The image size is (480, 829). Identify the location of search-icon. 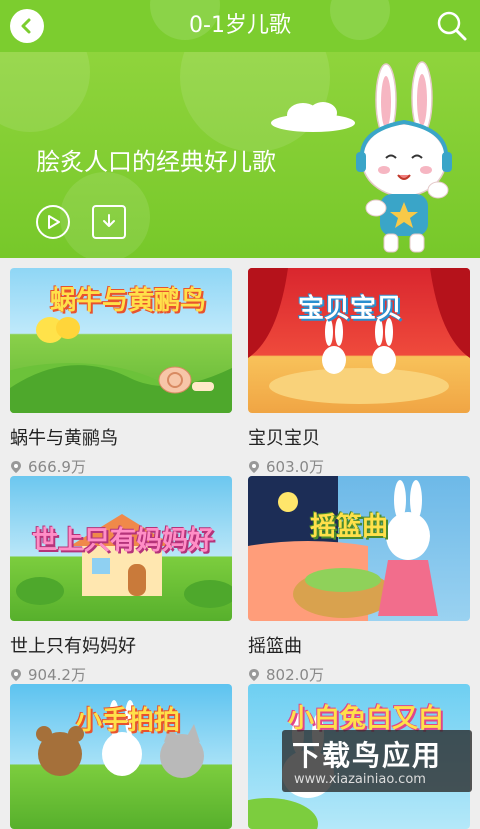
(452, 26).